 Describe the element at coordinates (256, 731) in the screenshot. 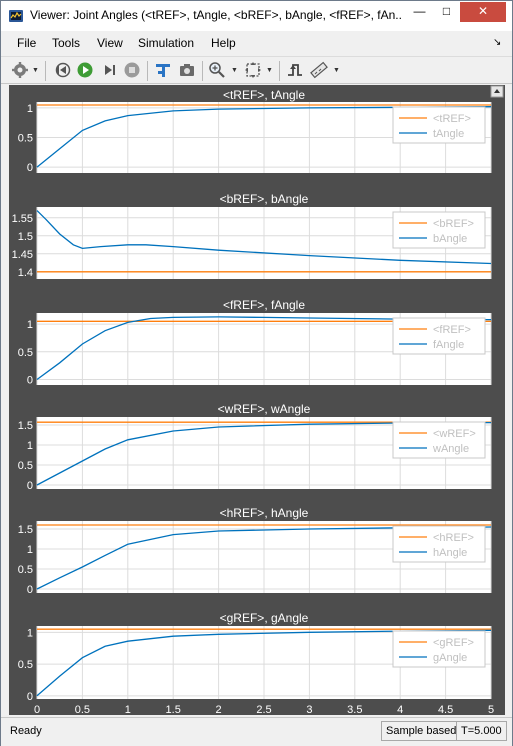

I see `status-bar: Ready Sample based T=5.000` at that location.